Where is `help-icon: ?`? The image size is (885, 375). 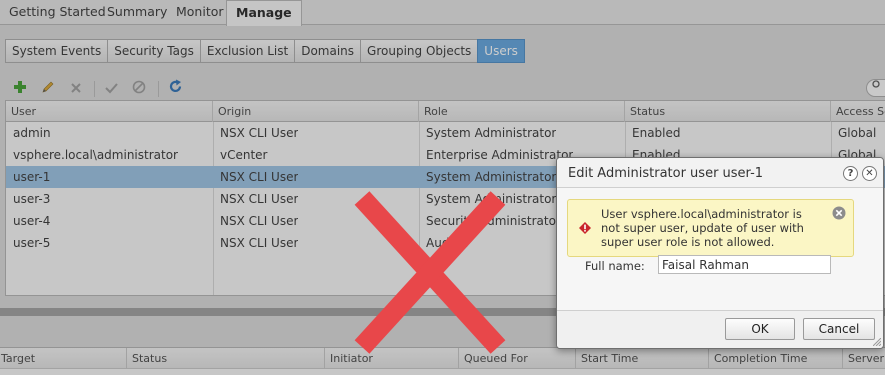 help-icon: ? is located at coordinates (850, 173).